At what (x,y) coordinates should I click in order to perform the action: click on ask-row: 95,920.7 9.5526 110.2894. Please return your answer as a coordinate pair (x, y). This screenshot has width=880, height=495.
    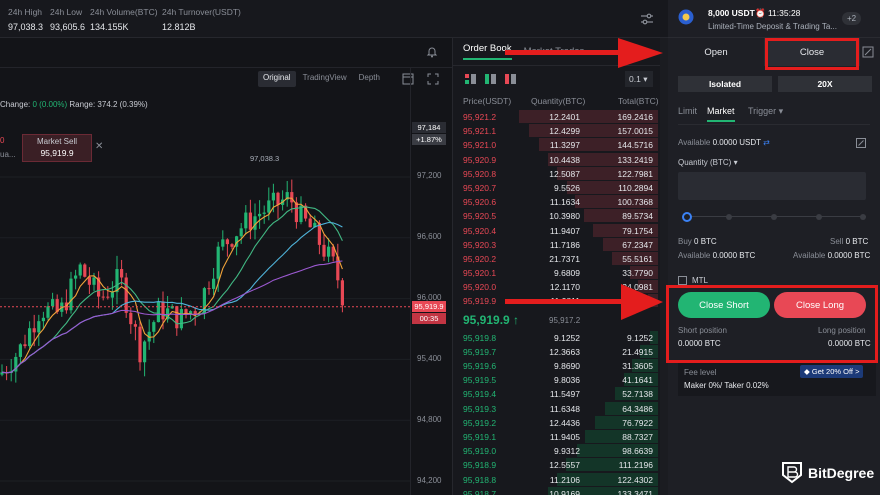
    Looking at the image, I should click on (557, 187).